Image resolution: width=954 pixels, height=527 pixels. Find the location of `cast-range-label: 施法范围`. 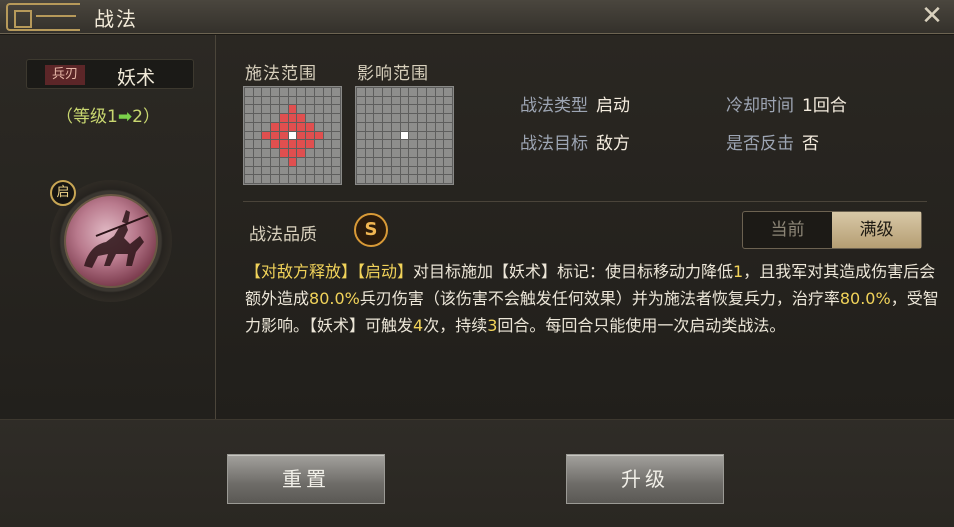

cast-range-label: 施法范围 is located at coordinates (281, 74).